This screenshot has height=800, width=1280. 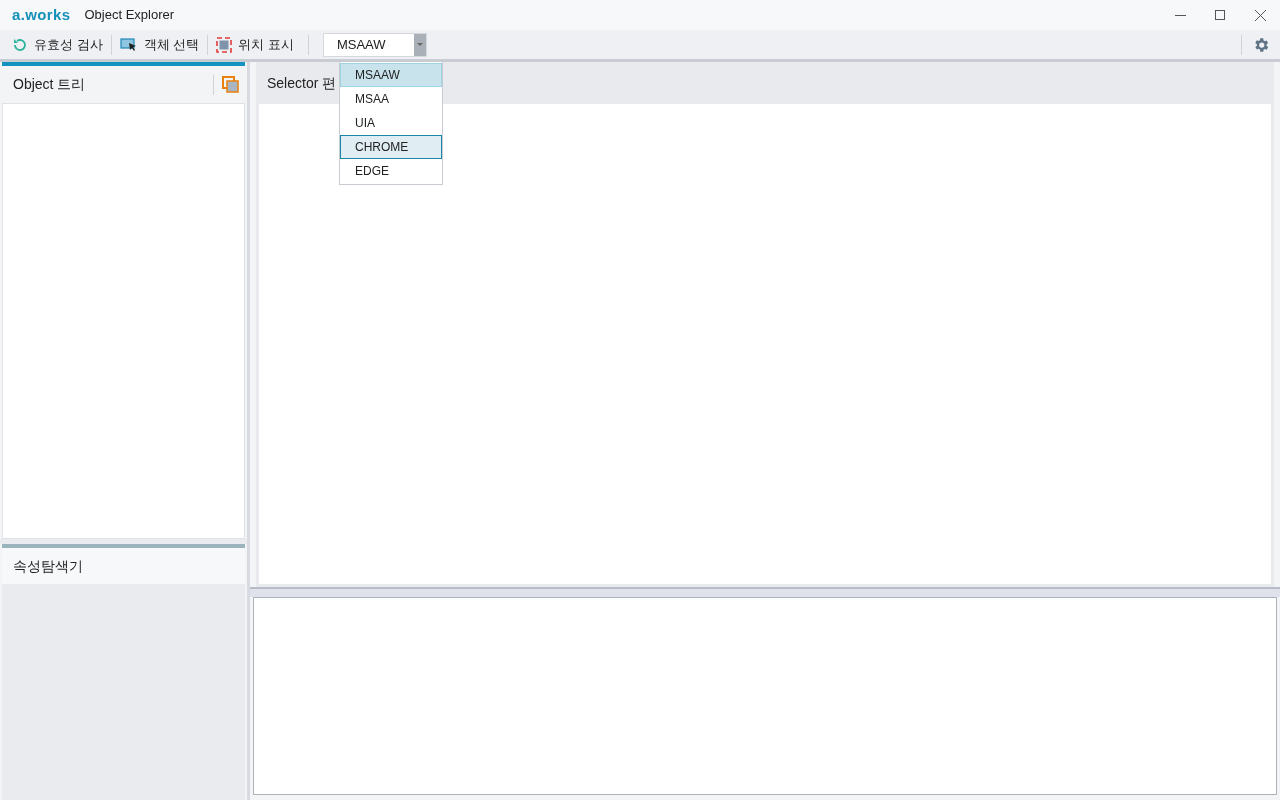 What do you see at coordinates (224, 44) in the screenshot?
I see `target-frame-icon` at bounding box center [224, 44].